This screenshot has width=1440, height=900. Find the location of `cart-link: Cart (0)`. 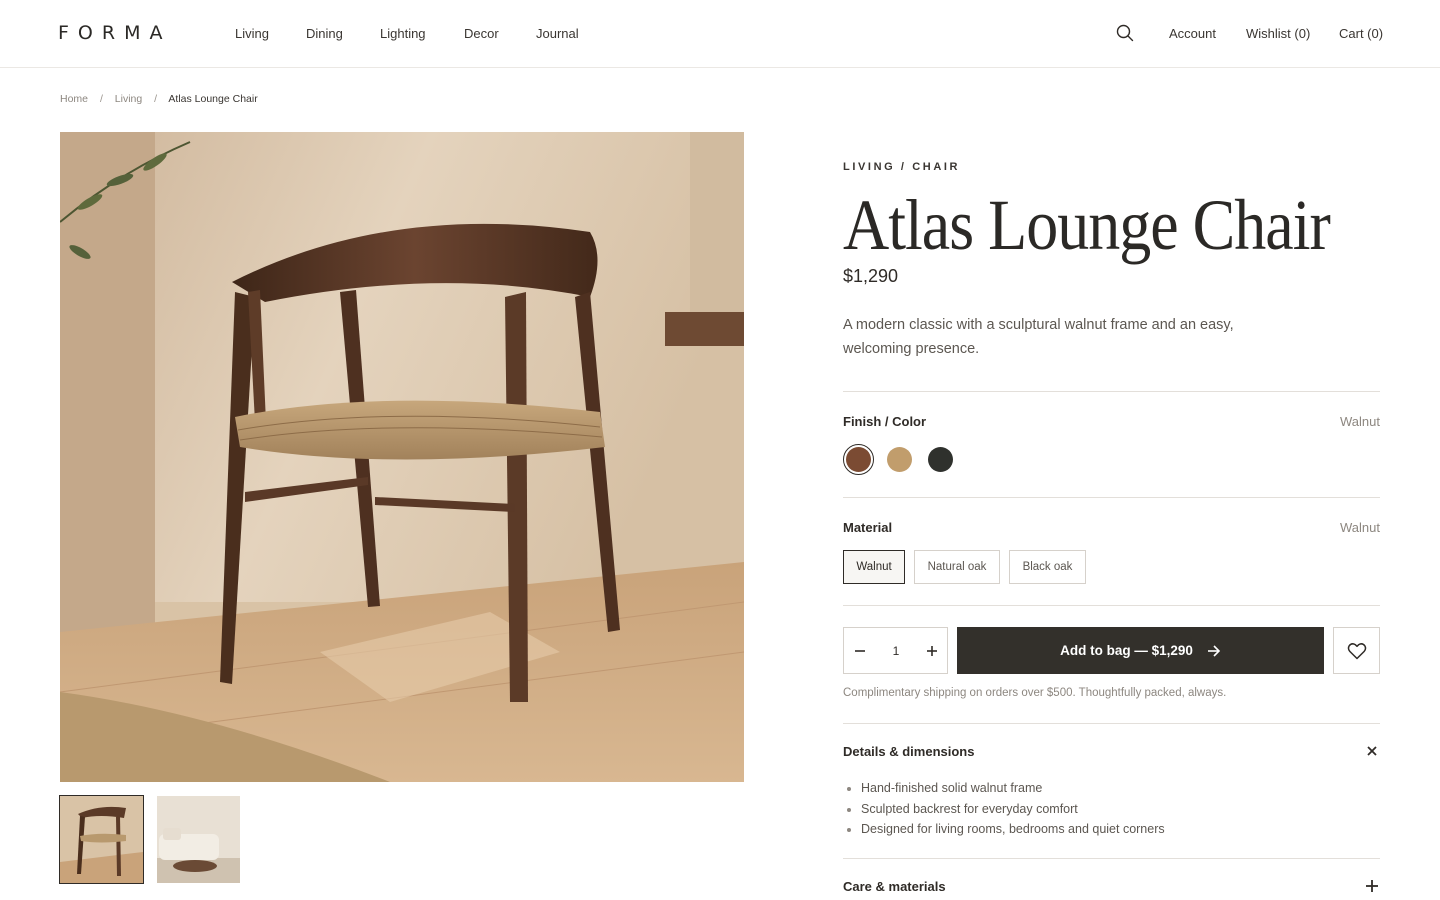

cart-link: Cart (0) is located at coordinates (1361, 33).